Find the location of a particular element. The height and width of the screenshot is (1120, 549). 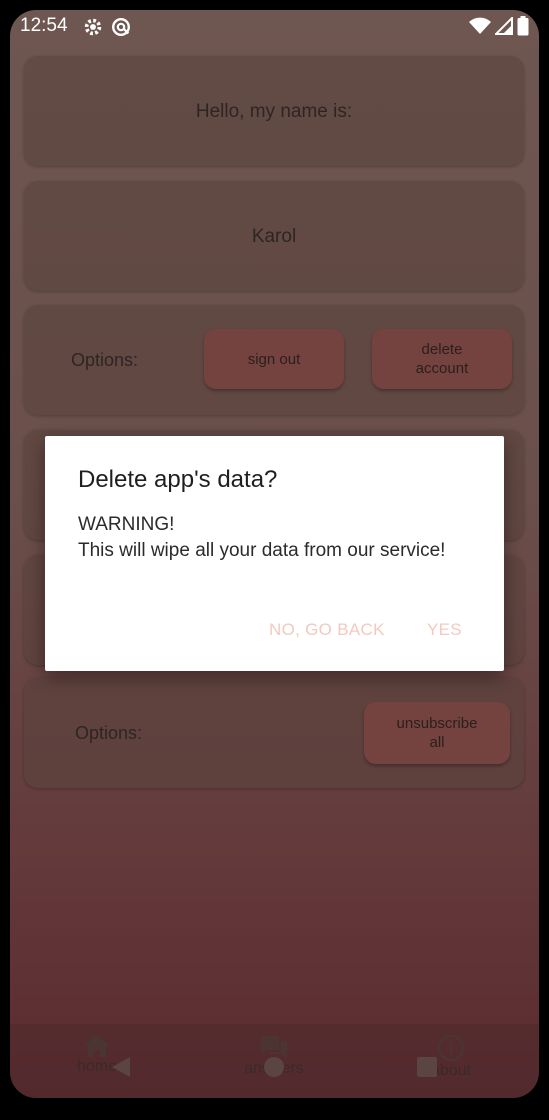

account-options-card: Options: sign out delete account is located at coordinates (274, 360).